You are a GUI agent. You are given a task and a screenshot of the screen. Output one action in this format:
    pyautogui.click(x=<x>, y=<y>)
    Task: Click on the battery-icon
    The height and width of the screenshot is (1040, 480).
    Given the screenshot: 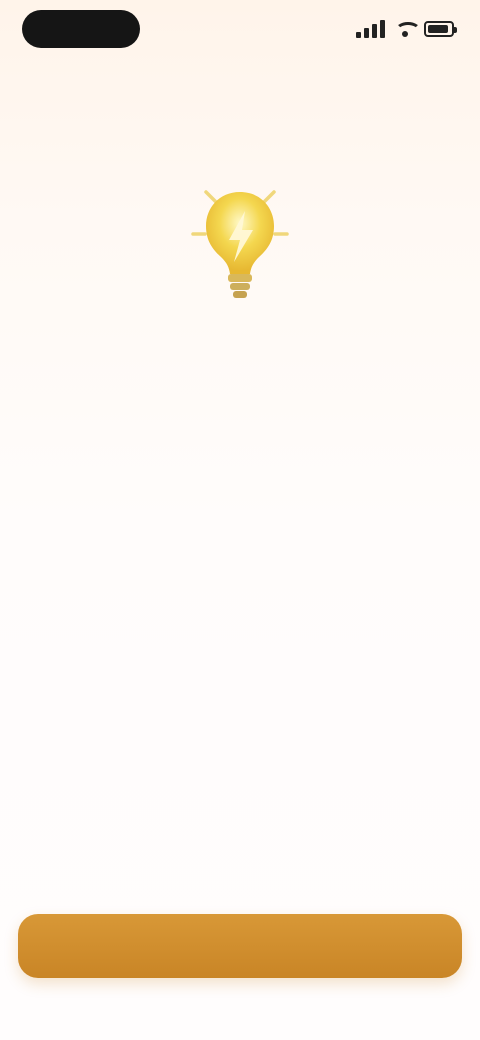 What is the action you would take?
    pyautogui.click(x=440, y=29)
    